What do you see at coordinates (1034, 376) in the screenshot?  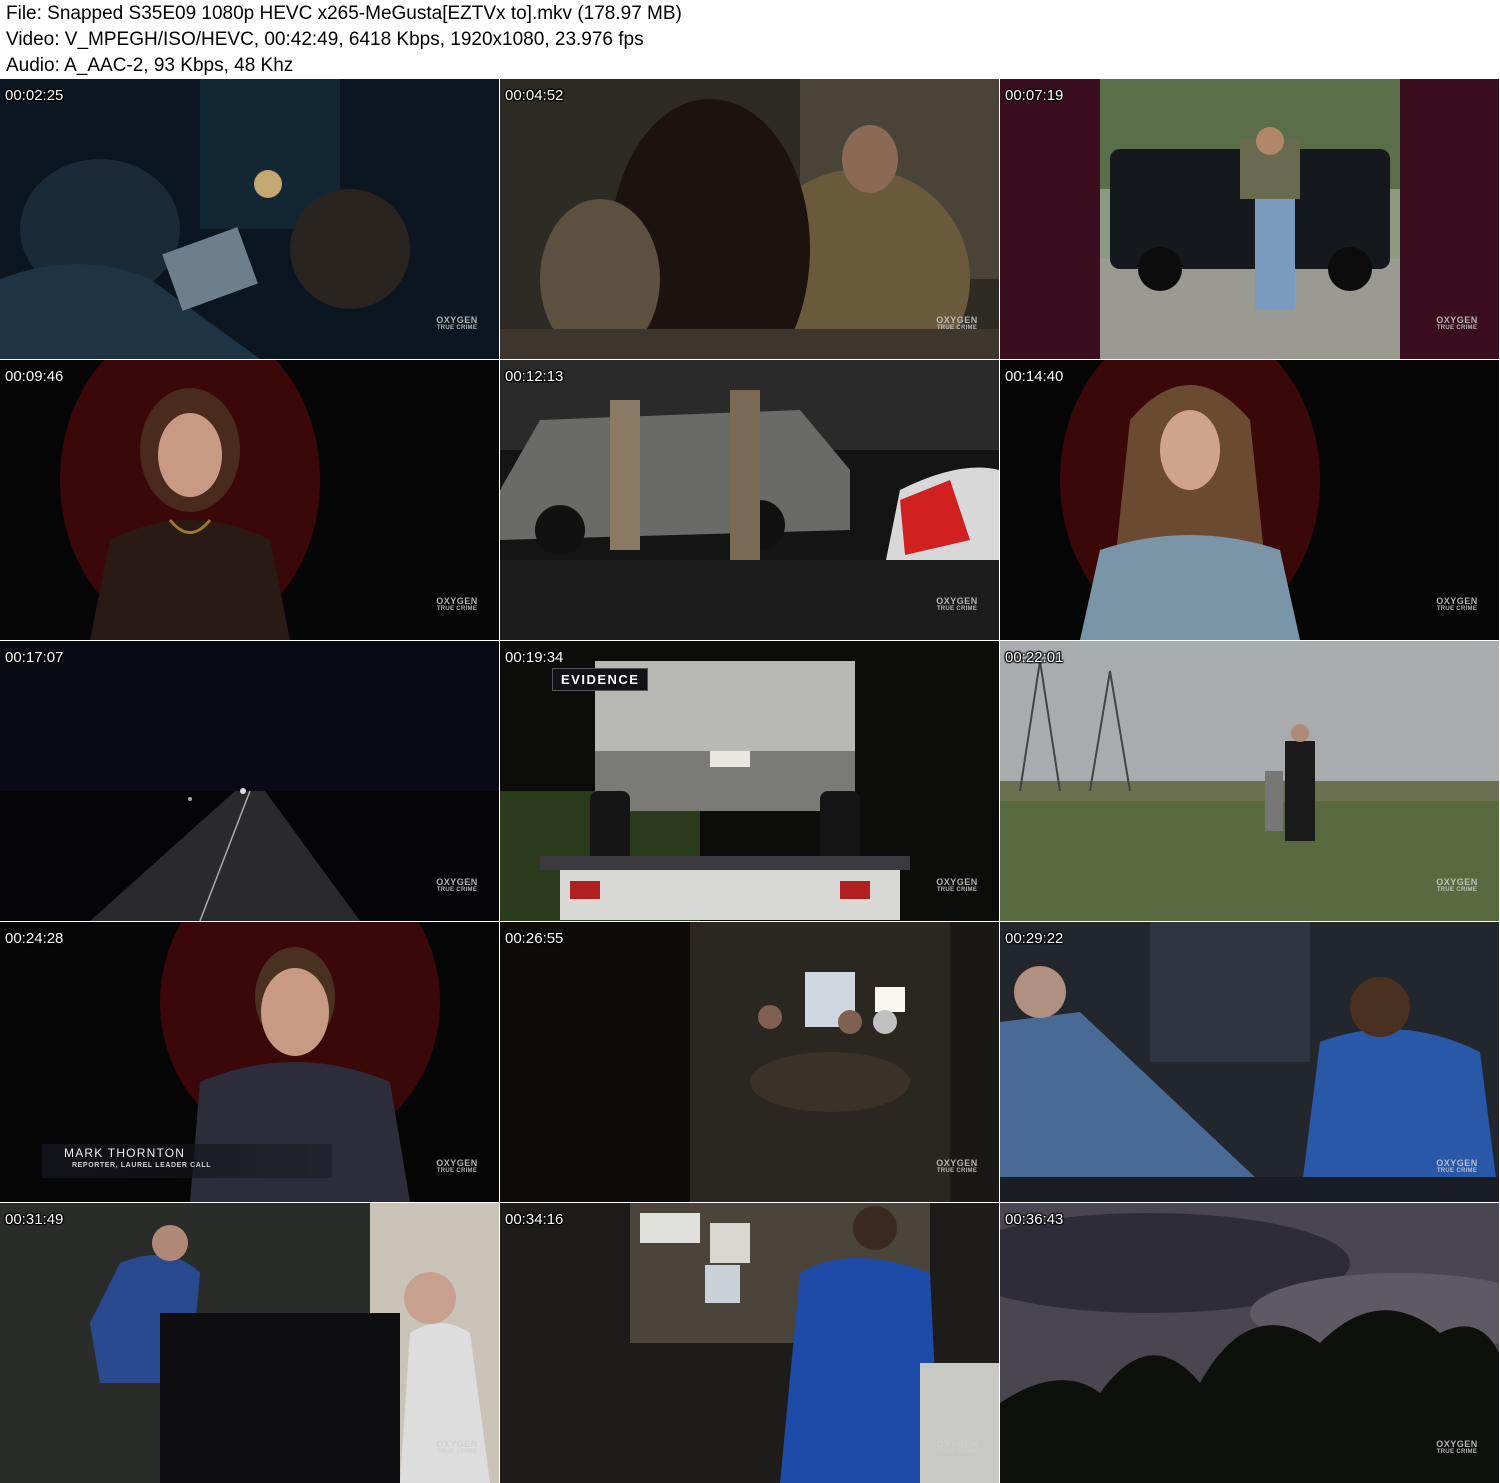 I see `timestamp: 00:14:40` at bounding box center [1034, 376].